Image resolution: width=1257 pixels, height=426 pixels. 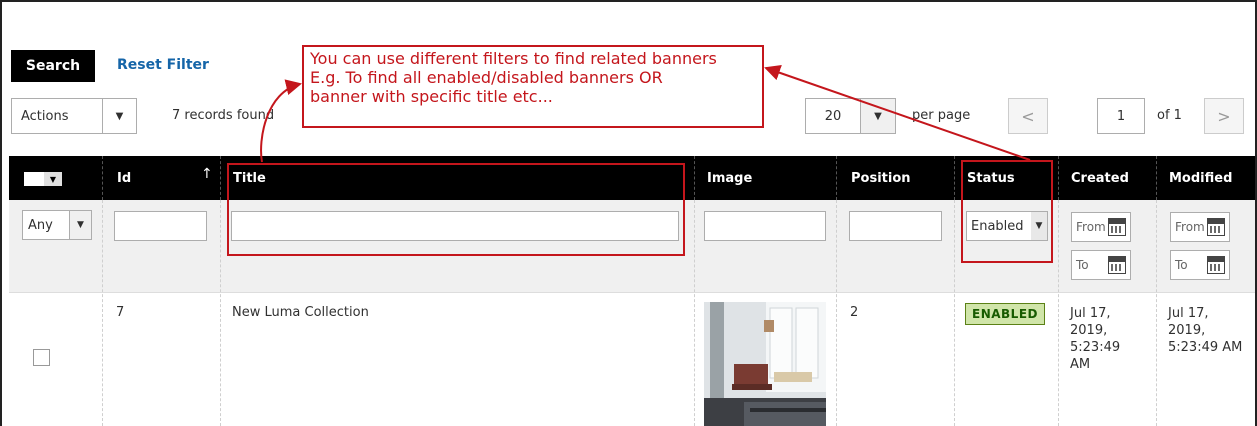 What do you see at coordinates (897, 113) in the screenshot?
I see `arrow-to-status` at bounding box center [897, 113].